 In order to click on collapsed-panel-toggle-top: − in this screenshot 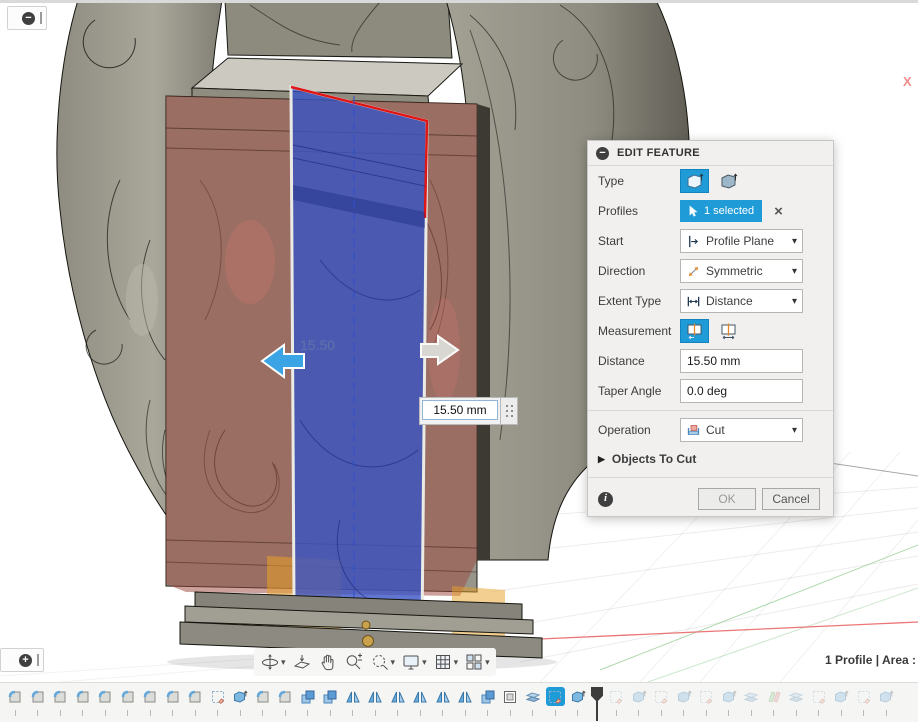, I will do `click(27, 18)`.